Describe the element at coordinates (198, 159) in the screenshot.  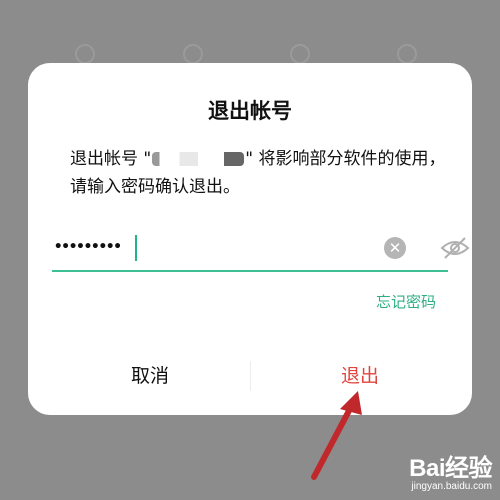
I see `redacted-account` at that location.